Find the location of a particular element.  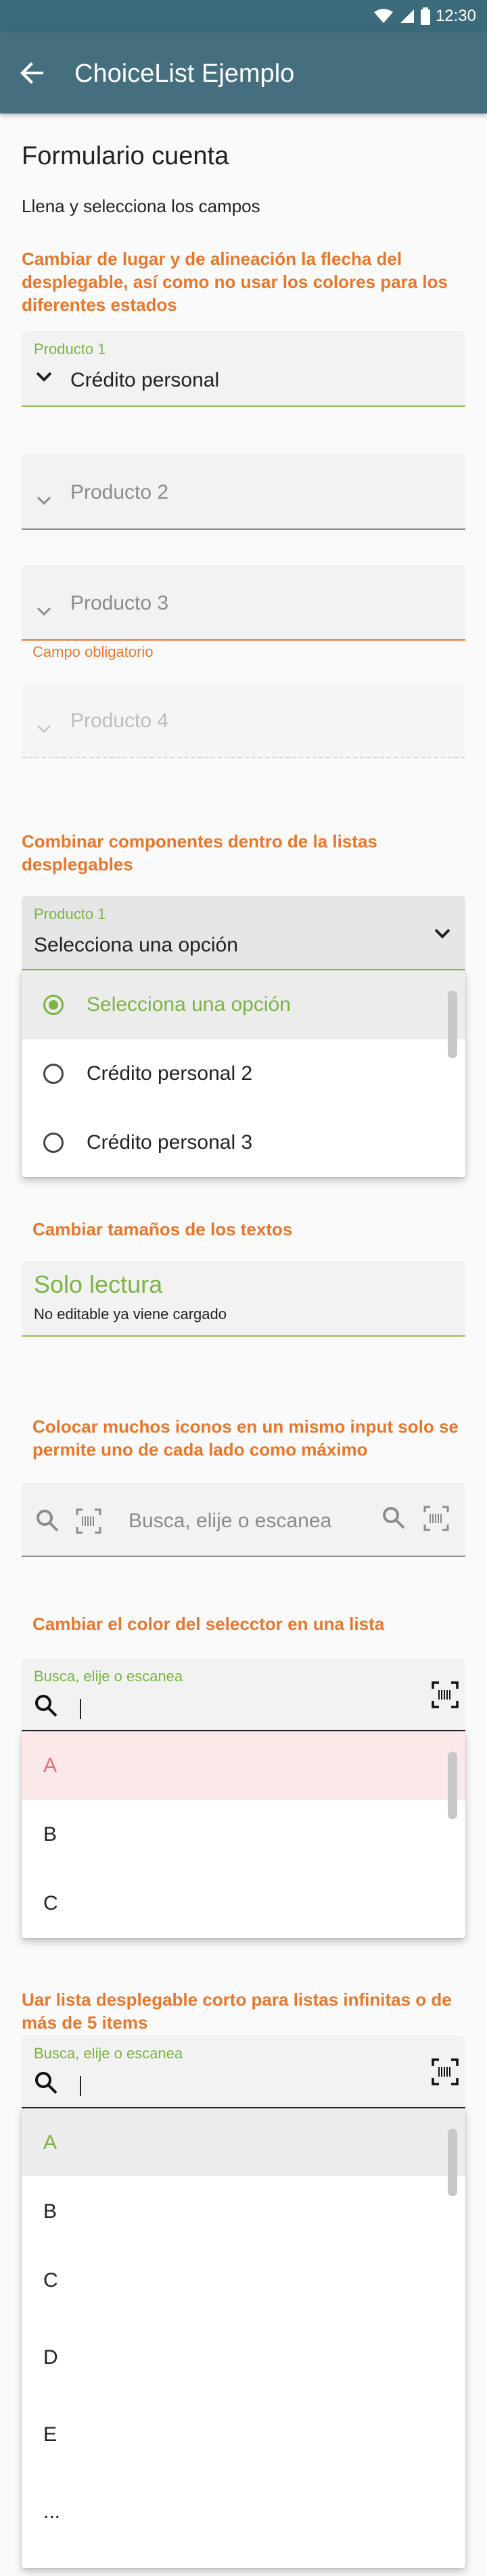

field-placeholder: Producto 4 is located at coordinates (119, 721).